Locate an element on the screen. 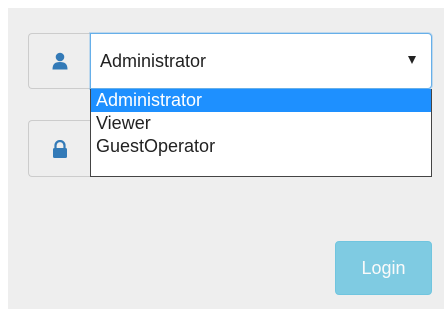  role-select: Administrator is located at coordinates (261, 61).